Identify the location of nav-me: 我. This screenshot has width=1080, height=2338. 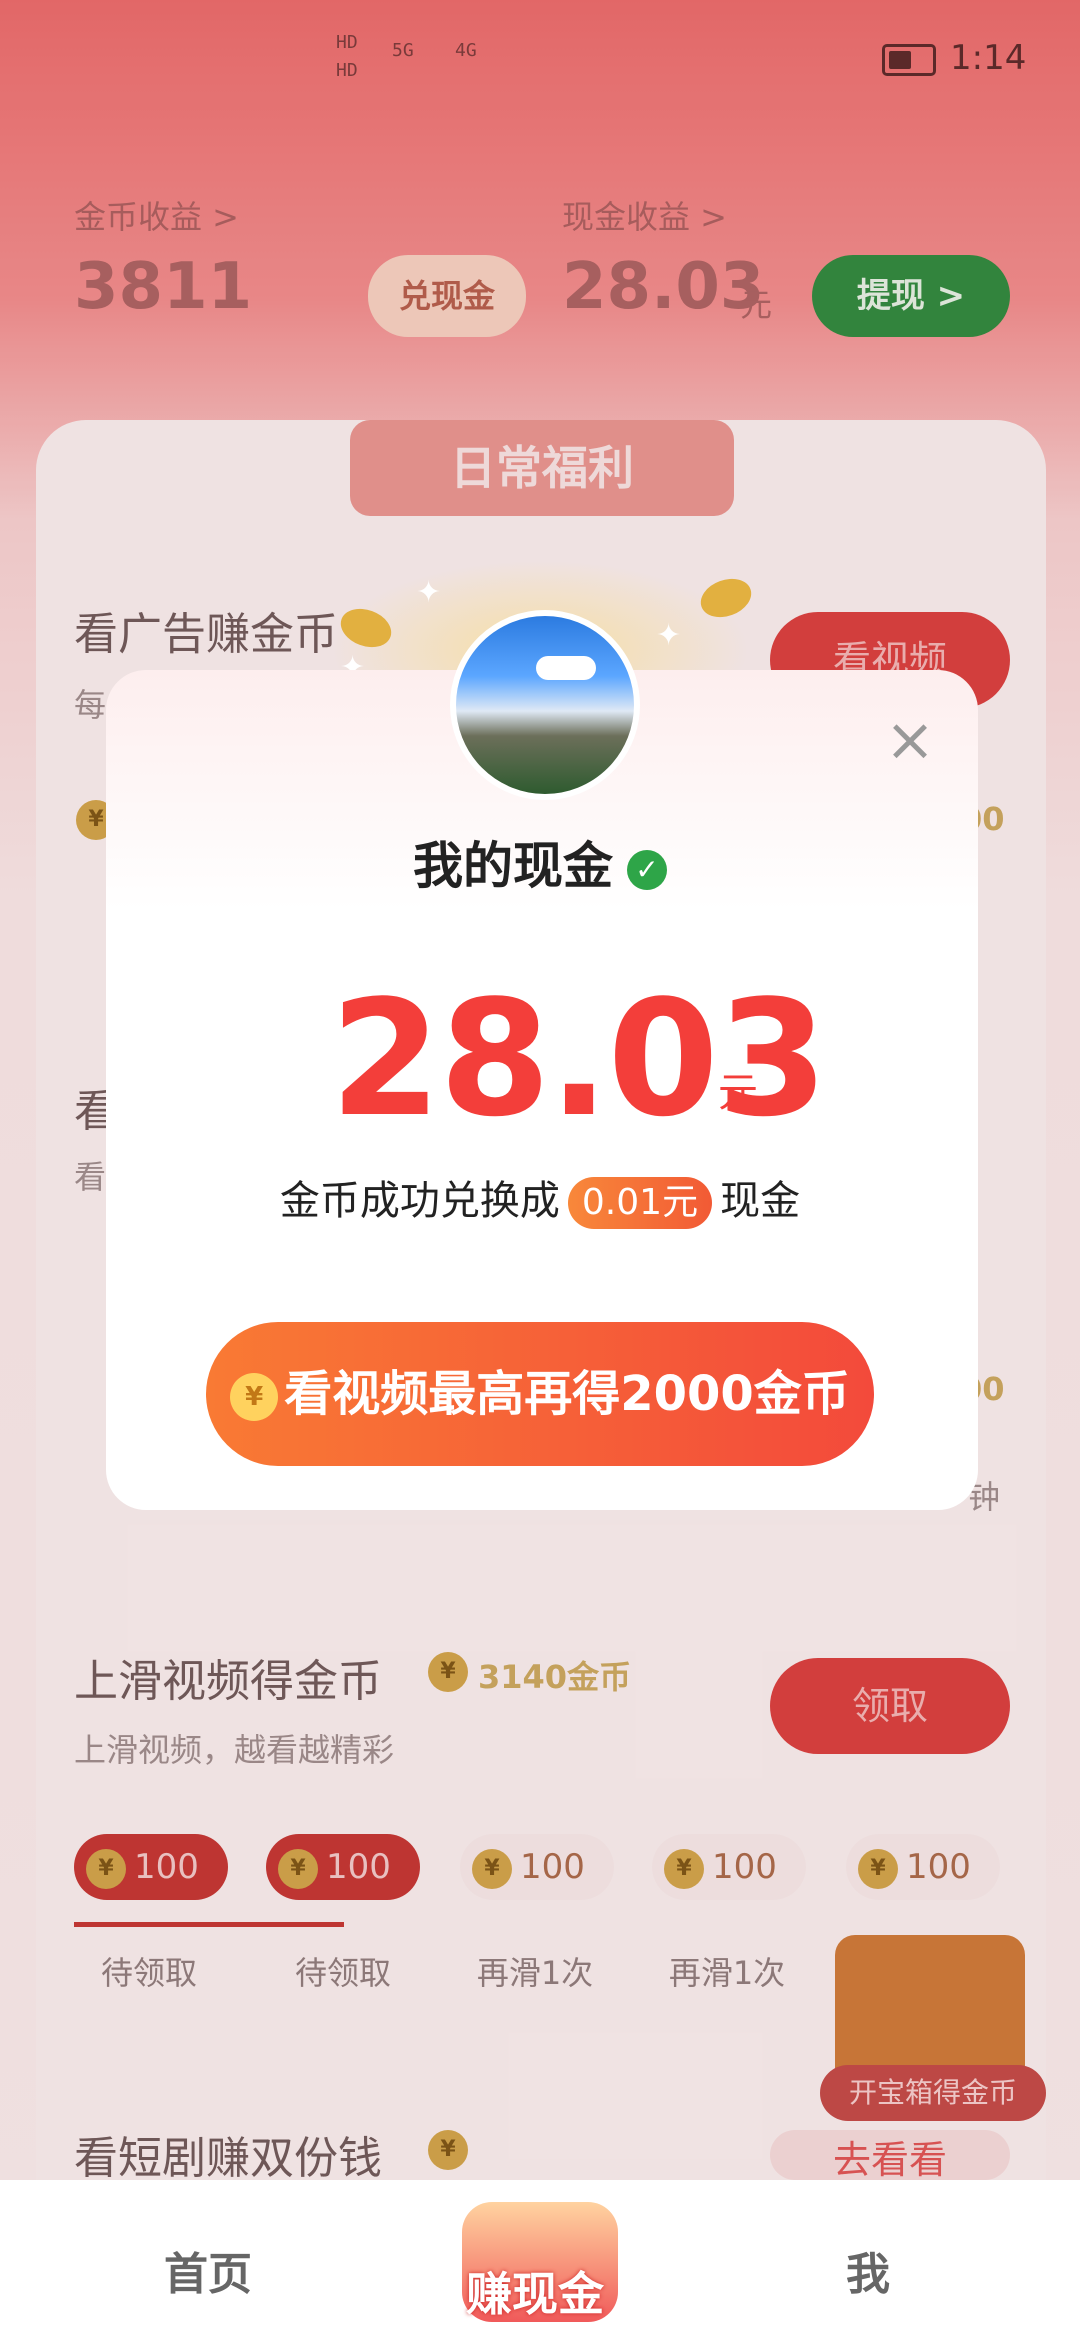
(868, 2270).